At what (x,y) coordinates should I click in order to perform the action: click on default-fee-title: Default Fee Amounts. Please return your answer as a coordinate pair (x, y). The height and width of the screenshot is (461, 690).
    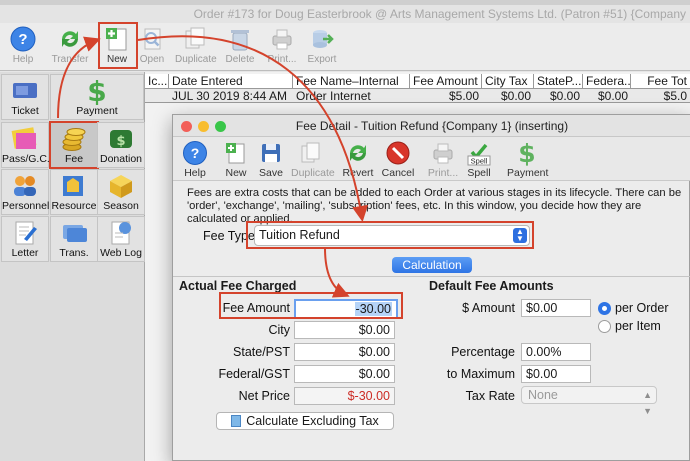
    Looking at the image, I should click on (491, 286).